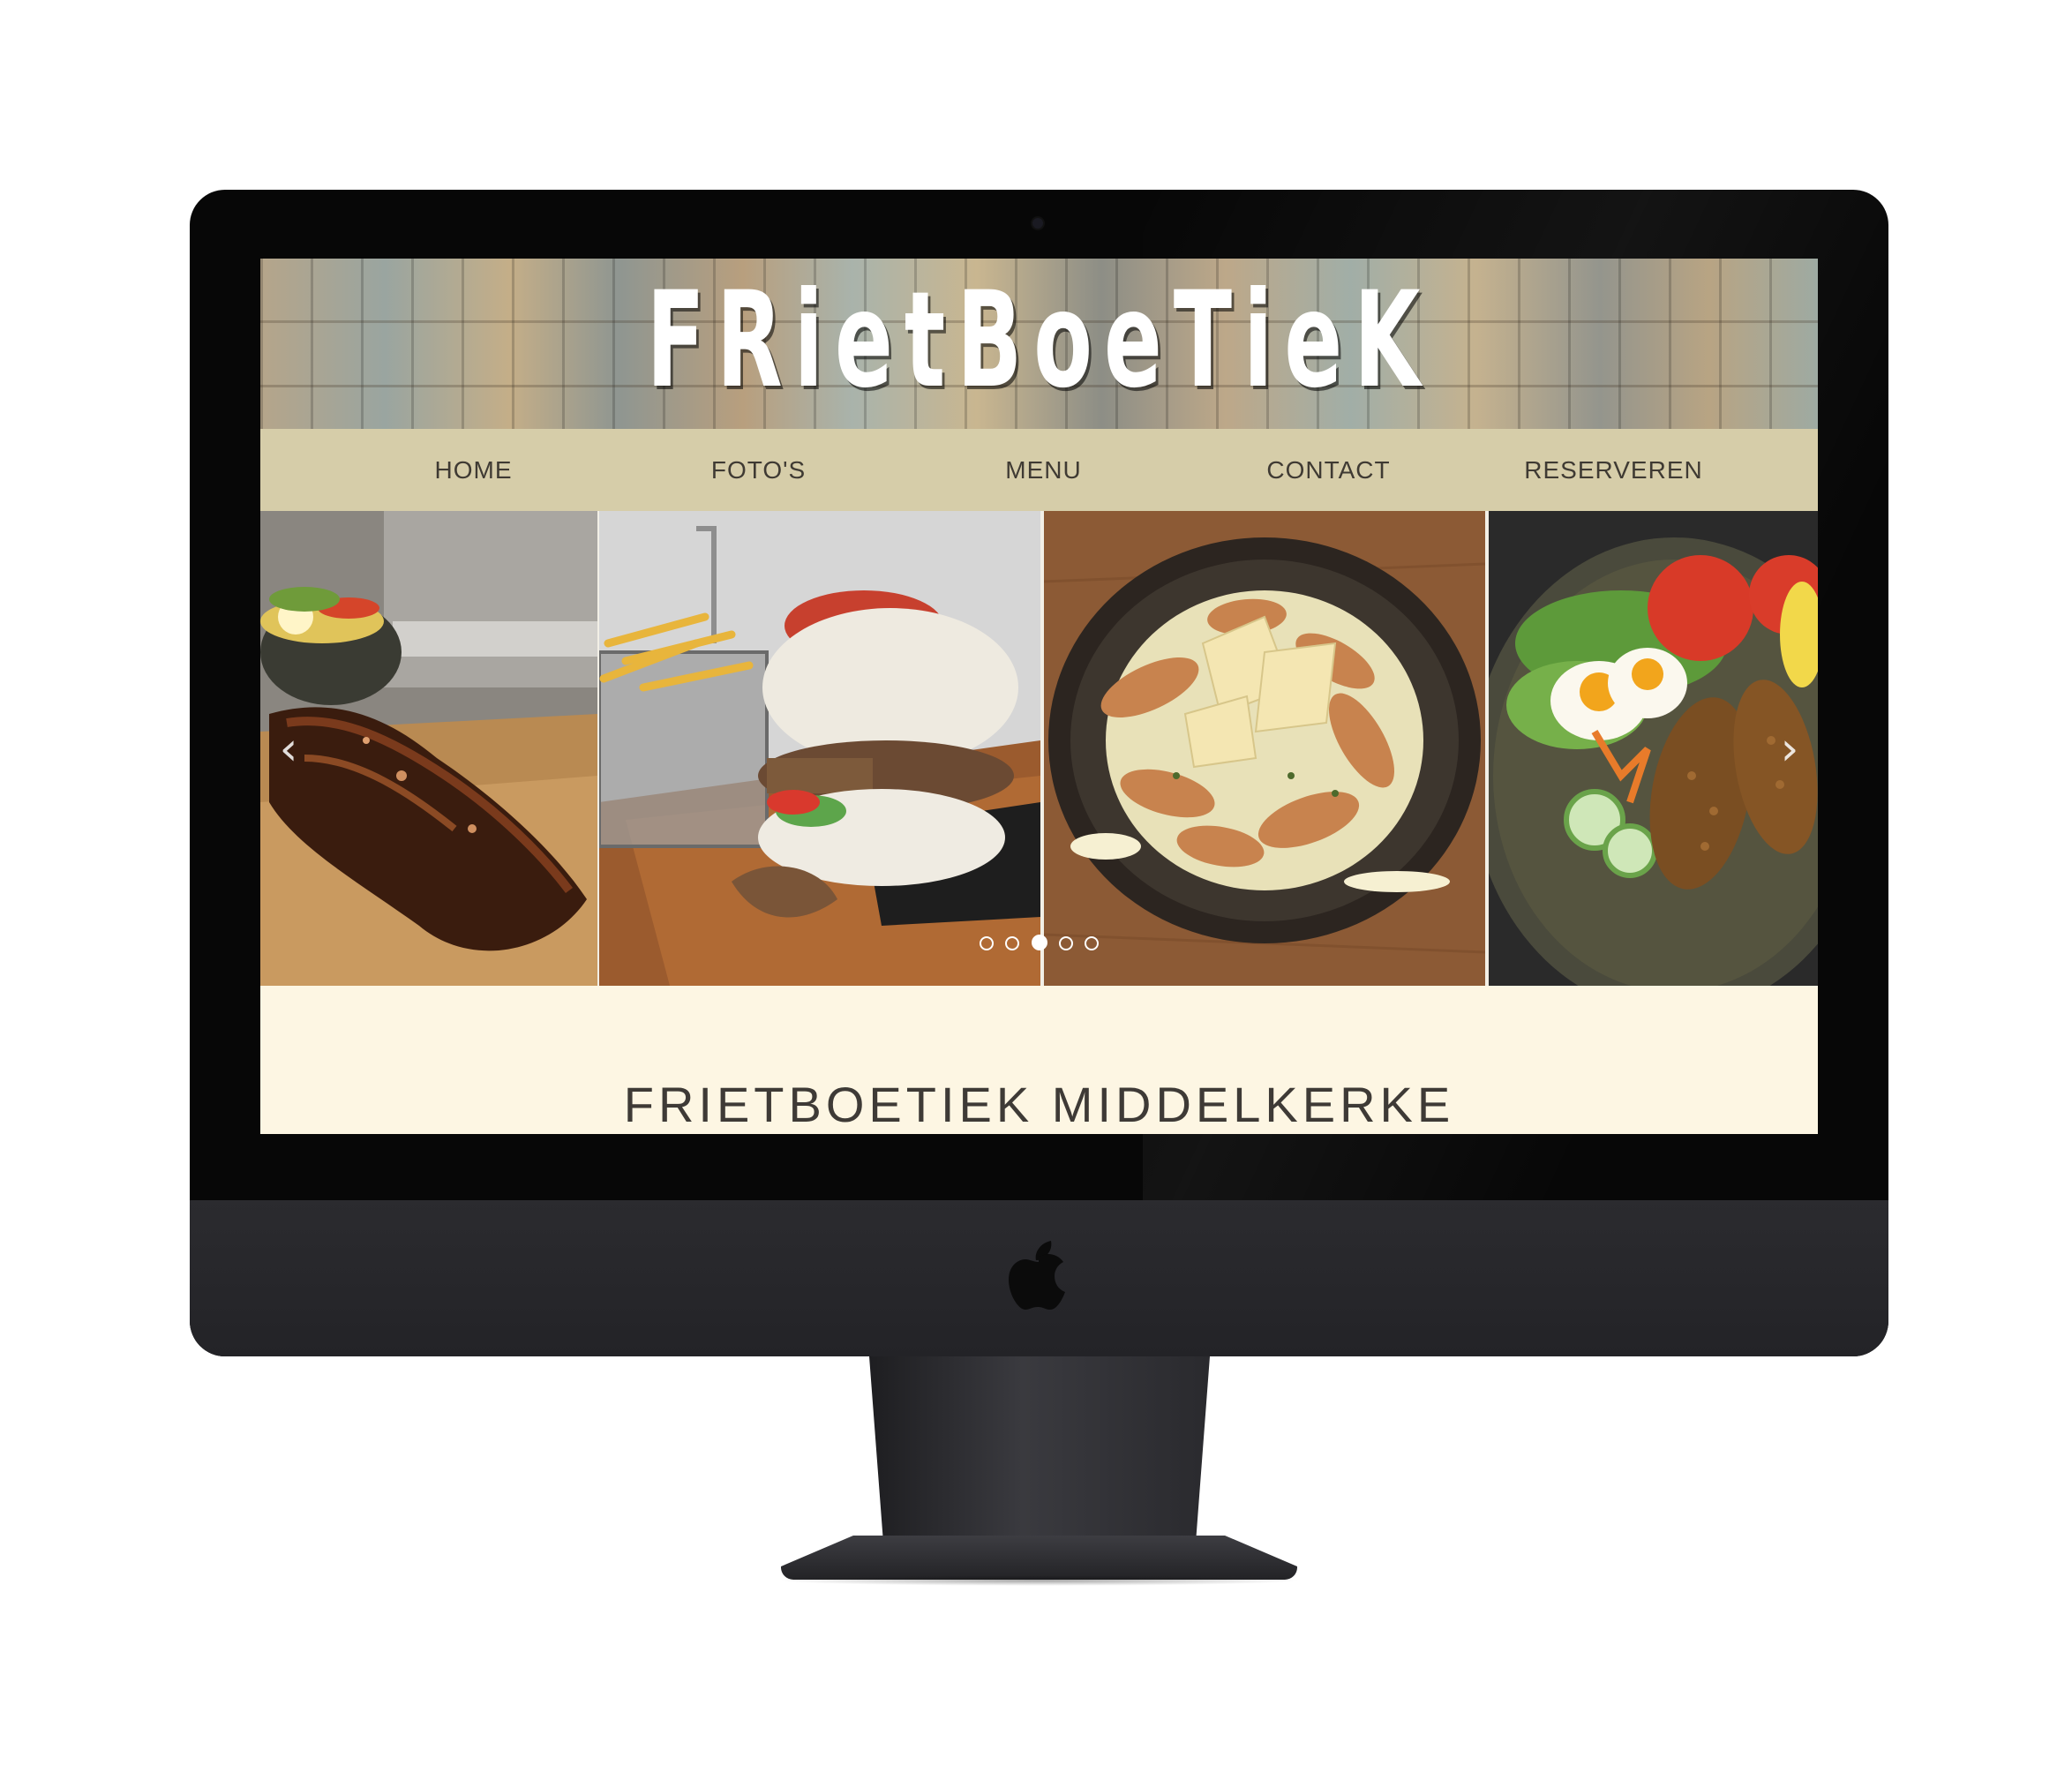  What do you see at coordinates (759, 470) in the screenshot?
I see `nav-item-fotos: FOTO'S` at bounding box center [759, 470].